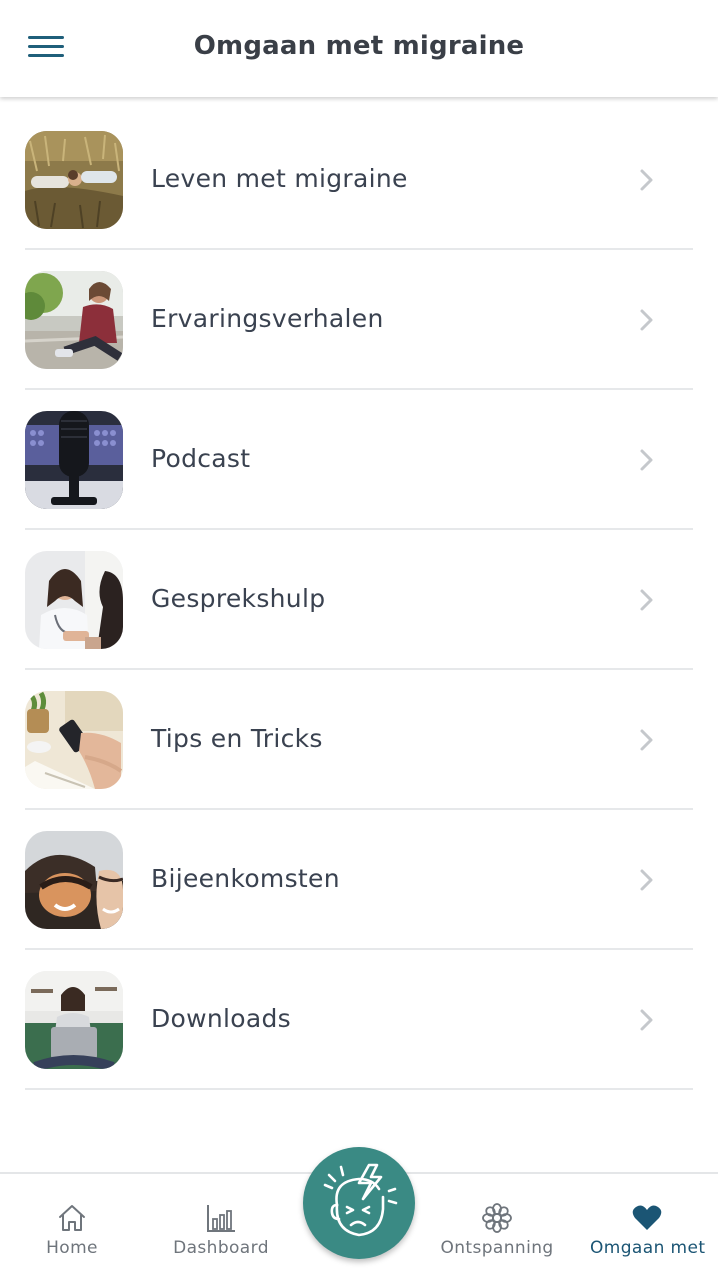  What do you see at coordinates (279, 178) in the screenshot?
I see `list-item-label: Leven met migraine` at bounding box center [279, 178].